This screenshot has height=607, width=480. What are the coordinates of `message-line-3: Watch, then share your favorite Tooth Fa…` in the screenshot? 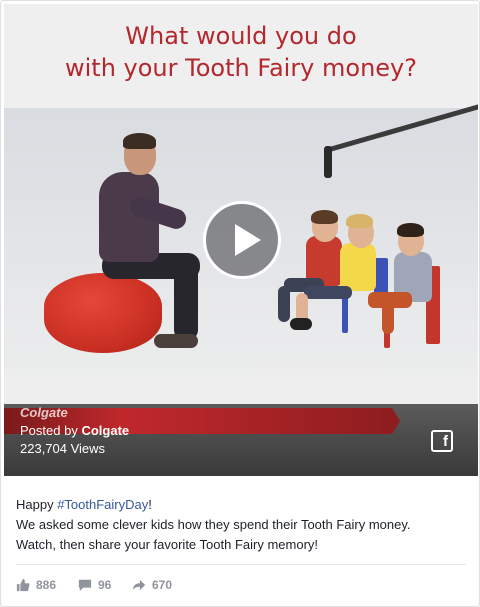 It's located at (167, 544).